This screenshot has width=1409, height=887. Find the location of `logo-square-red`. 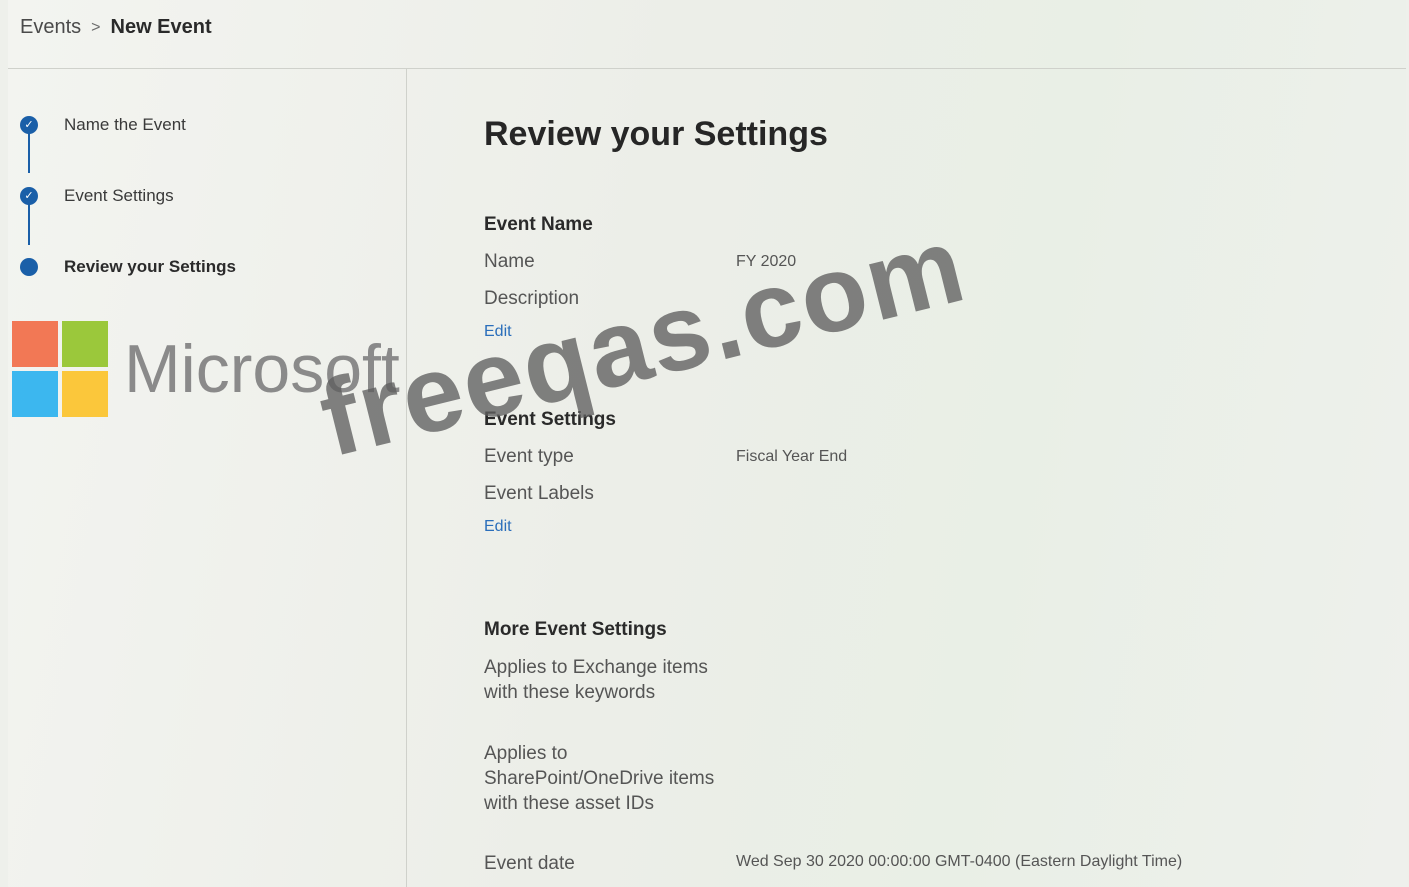

logo-square-red is located at coordinates (35, 344).